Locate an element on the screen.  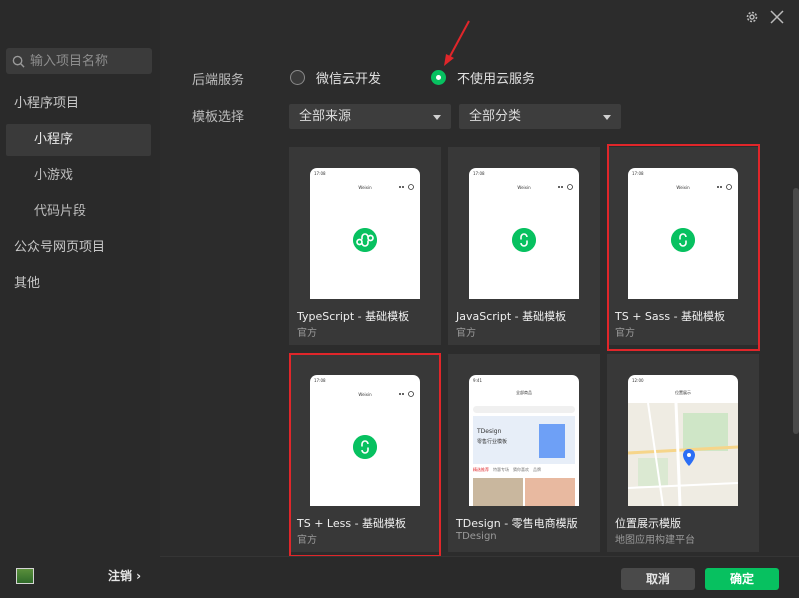
template-card-javascript: 17:08 Weixin JavaScript - 基础模板 官方 is located at coordinates (524, 246).